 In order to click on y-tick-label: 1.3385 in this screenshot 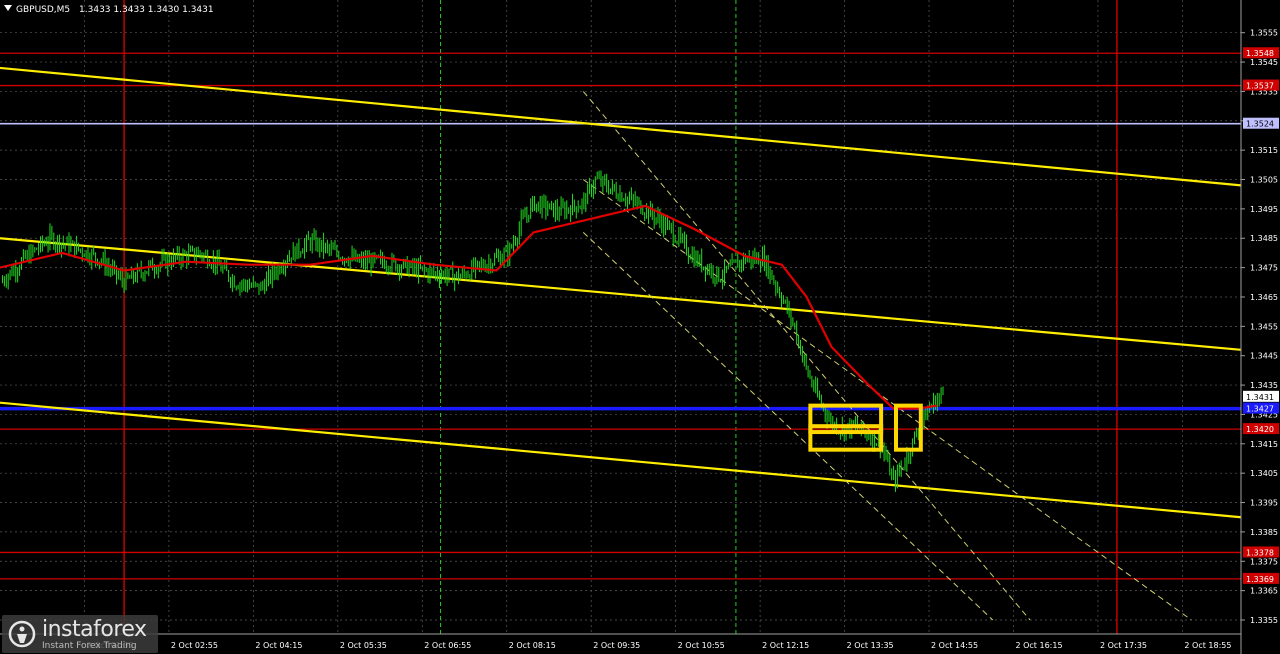, I will do `click(1264, 532)`.